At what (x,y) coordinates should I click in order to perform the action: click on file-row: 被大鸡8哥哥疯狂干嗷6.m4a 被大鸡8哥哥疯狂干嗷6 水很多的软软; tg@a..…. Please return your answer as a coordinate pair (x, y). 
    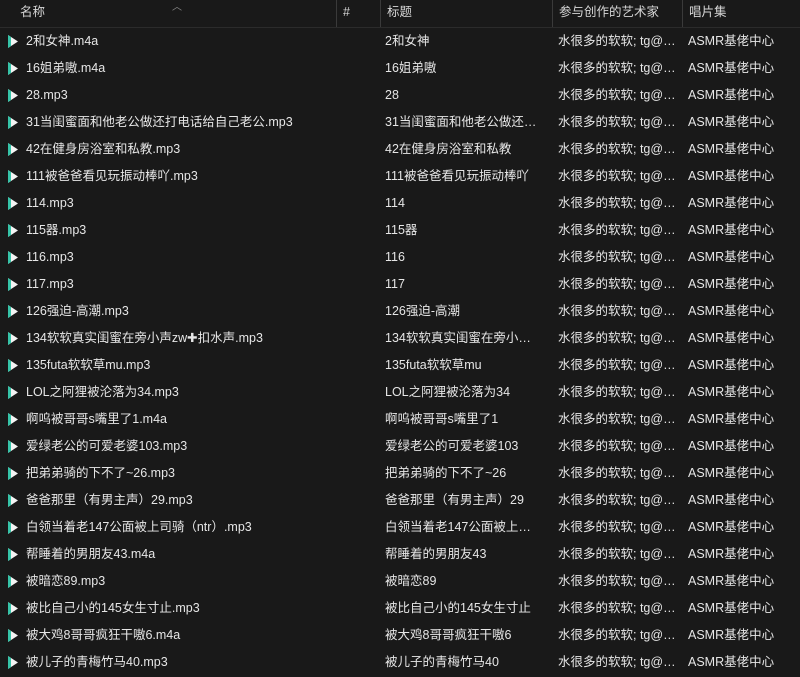
    Looking at the image, I should click on (400, 635).